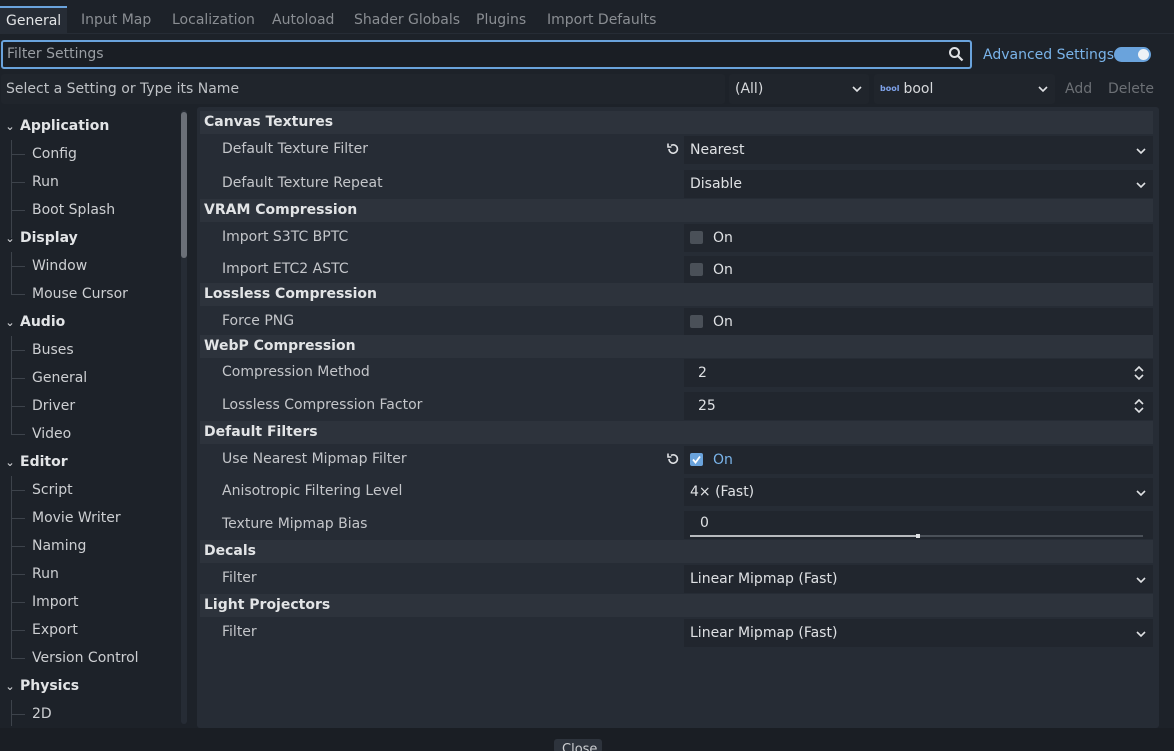  What do you see at coordinates (123, 89) in the screenshot?
I see `setting-name-placeholder: Select a Setting or Type its Name` at bounding box center [123, 89].